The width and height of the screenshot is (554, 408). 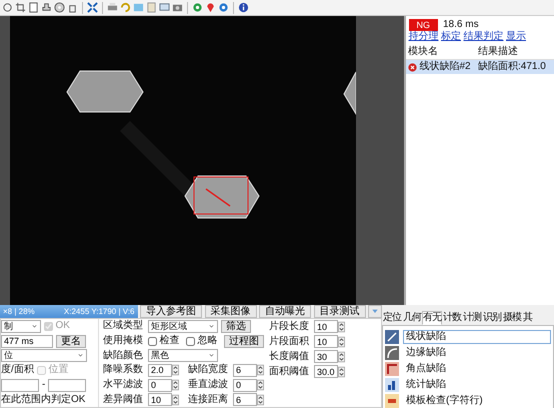 I want to click on checkbox-label: 位置, so click(x=58, y=370).